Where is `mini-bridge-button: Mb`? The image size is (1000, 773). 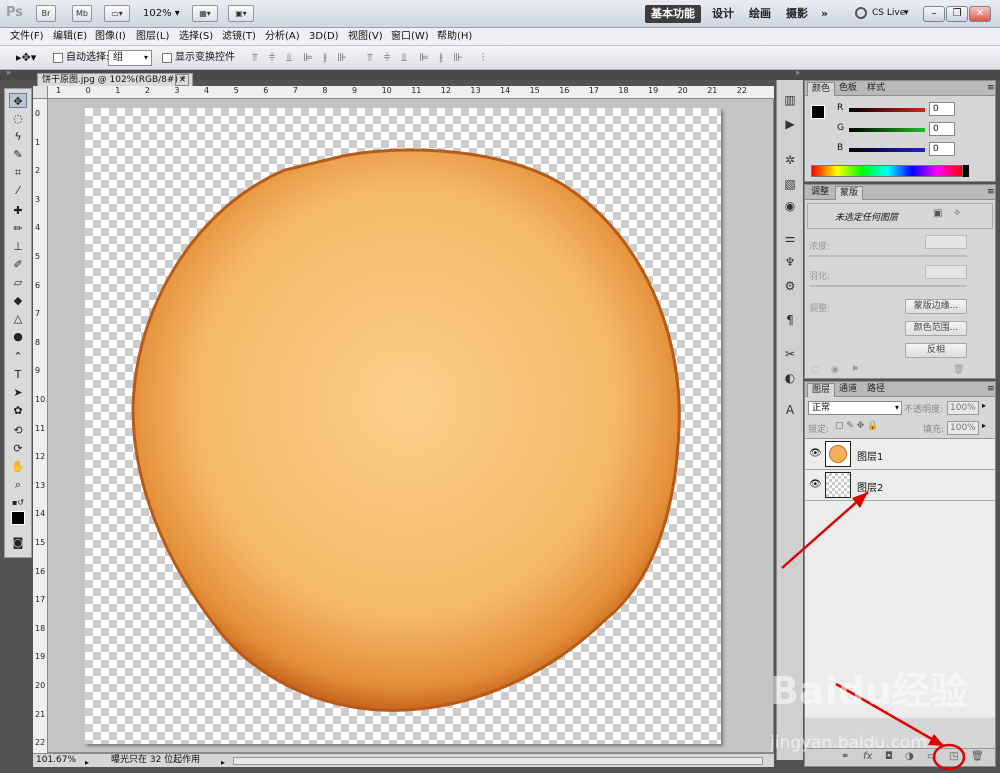 mini-bridge-button: Mb is located at coordinates (82, 13).